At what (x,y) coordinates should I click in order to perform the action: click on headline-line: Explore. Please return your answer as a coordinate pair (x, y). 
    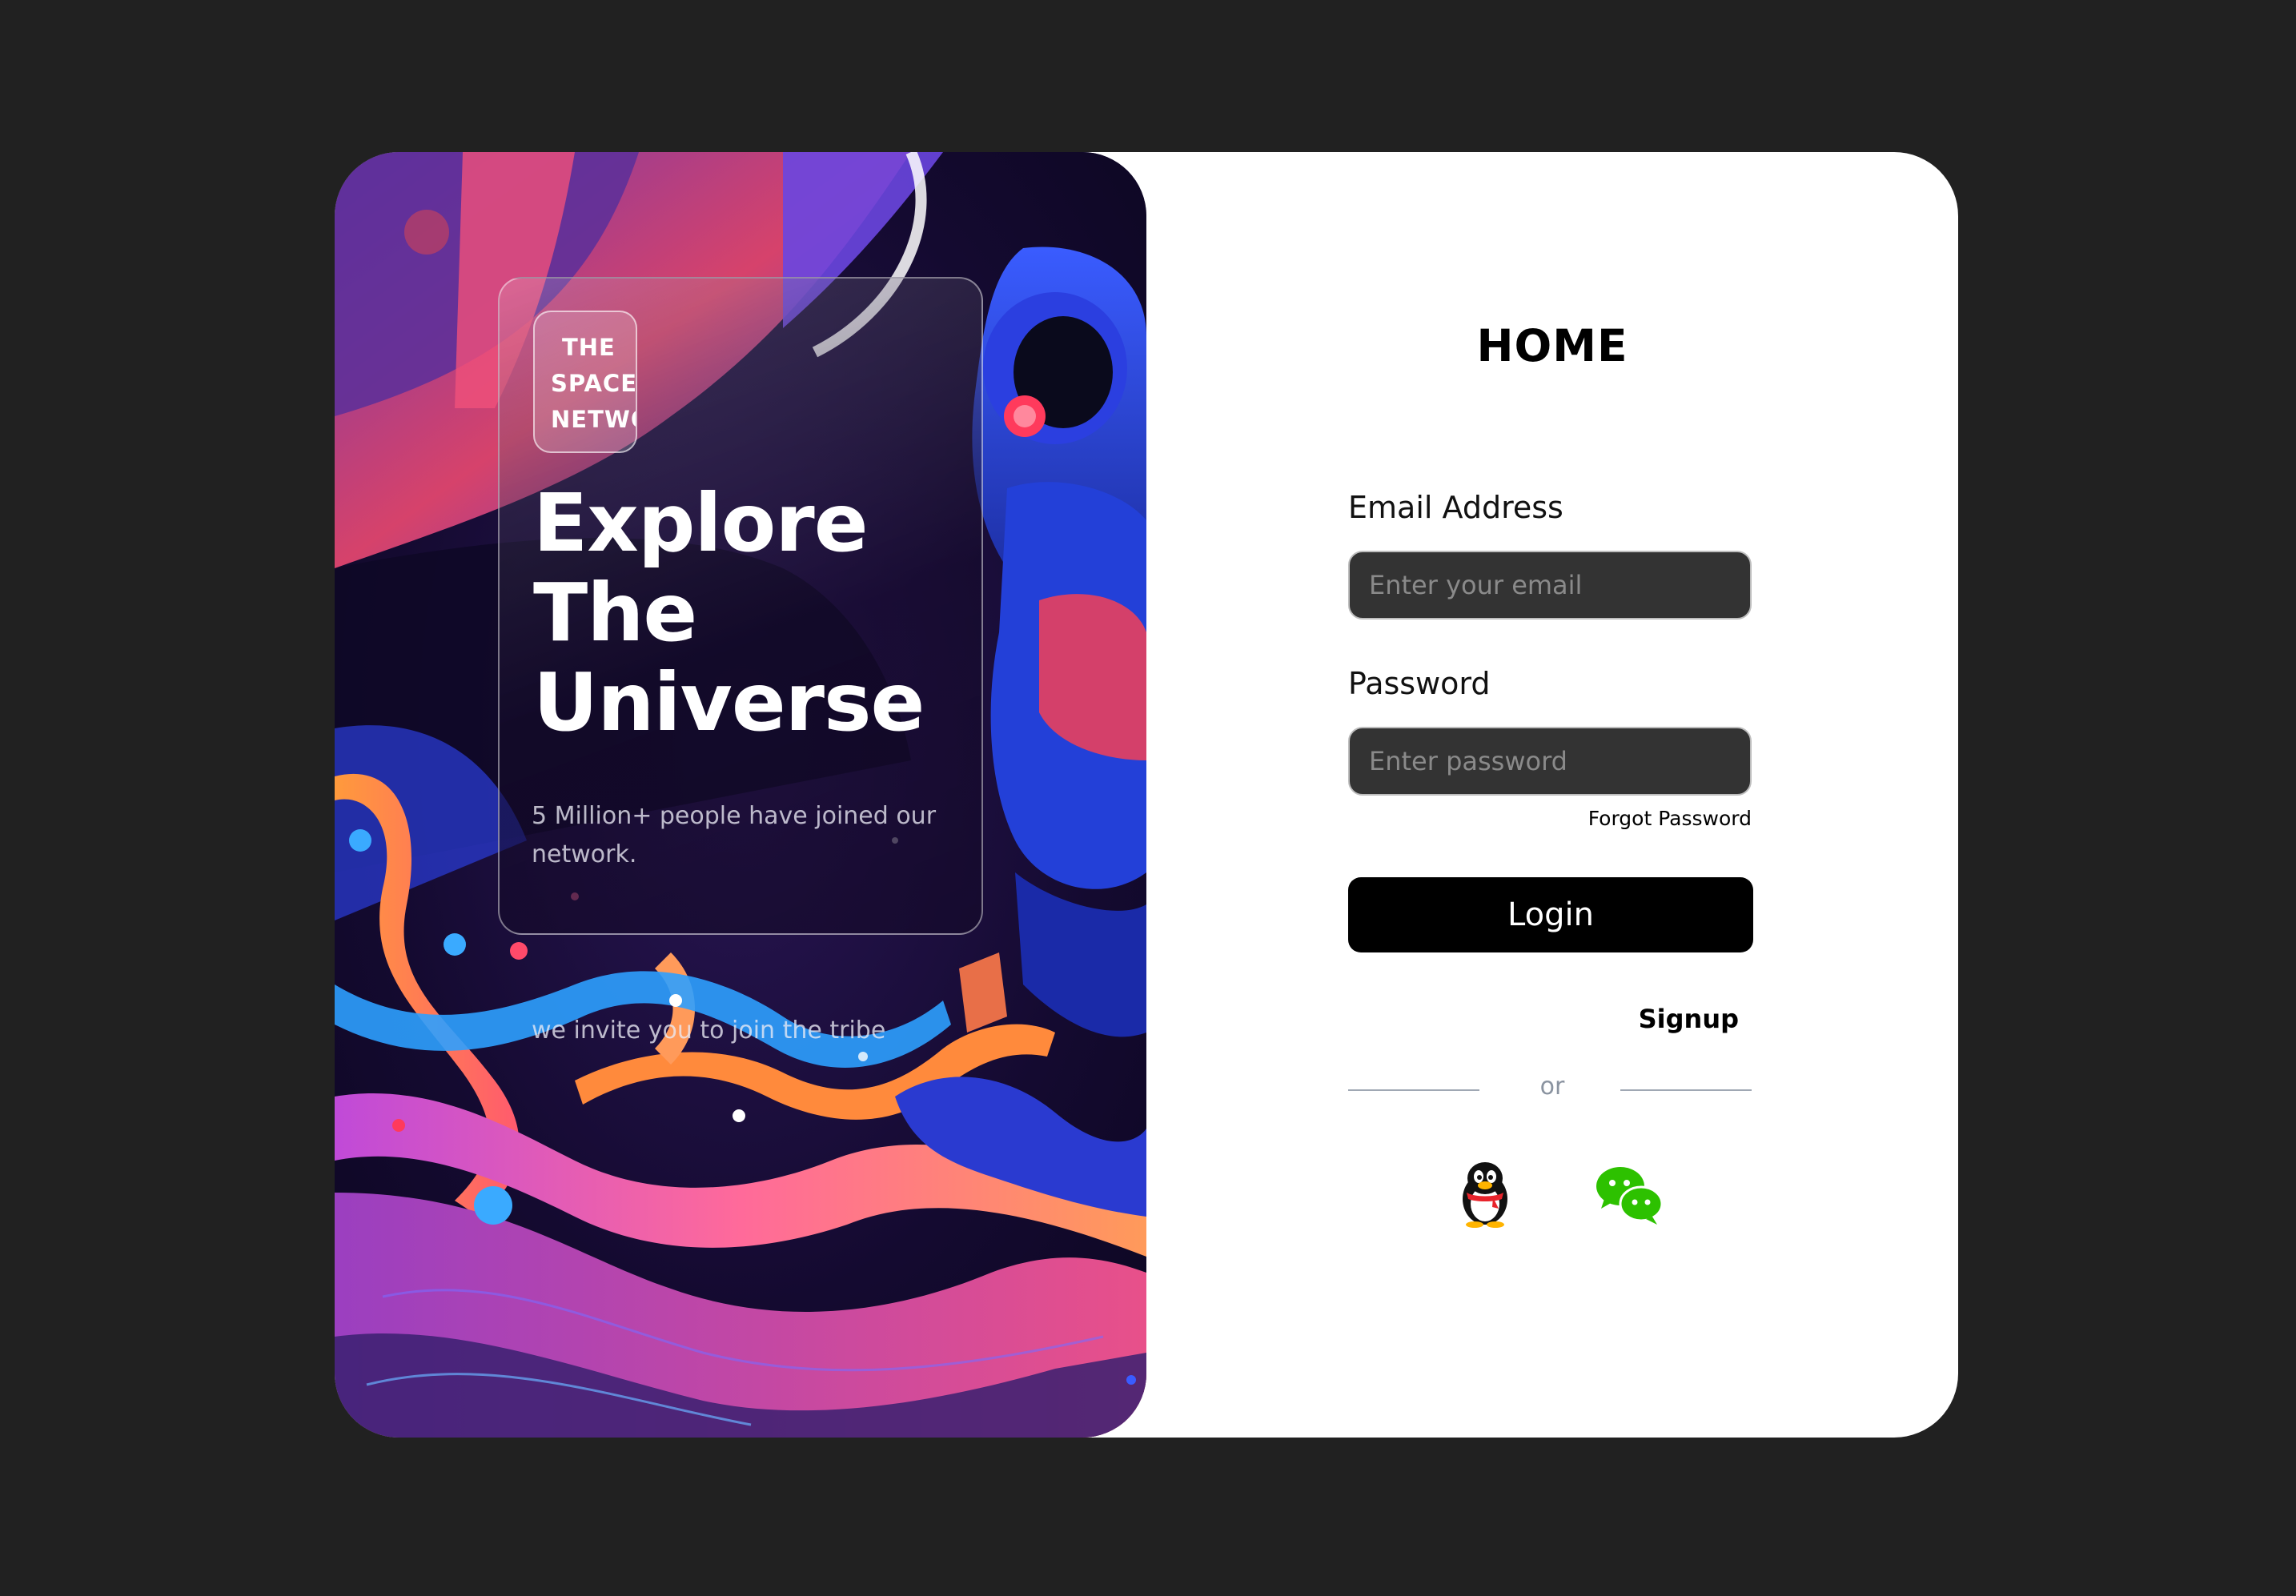
    Looking at the image, I should click on (701, 523).